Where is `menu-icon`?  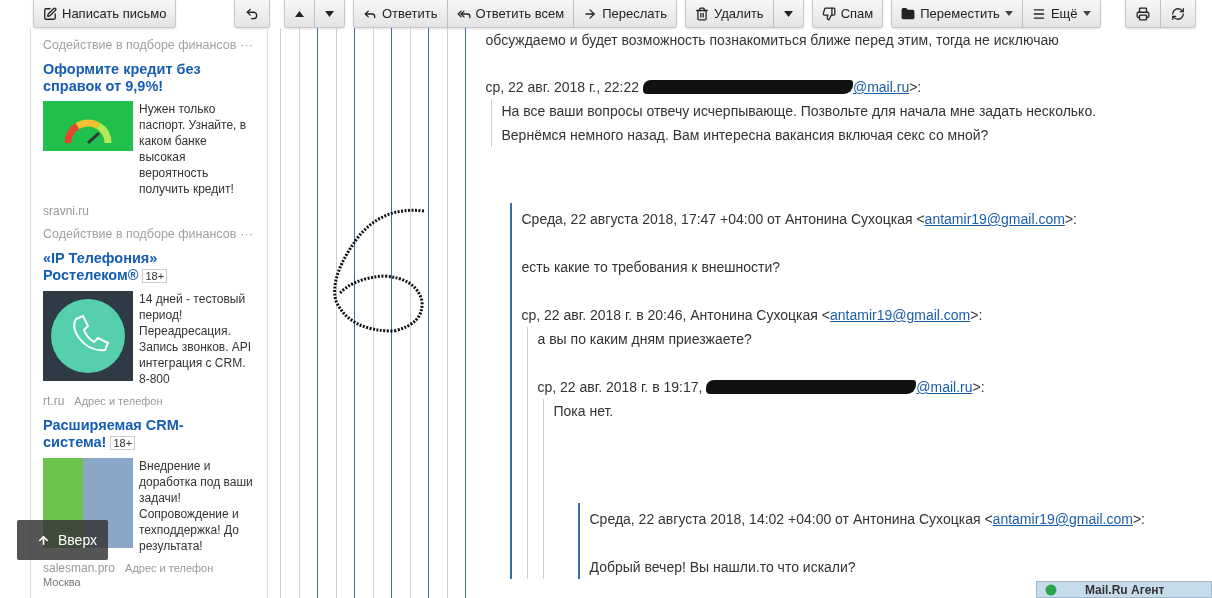 menu-icon is located at coordinates (1038, 13).